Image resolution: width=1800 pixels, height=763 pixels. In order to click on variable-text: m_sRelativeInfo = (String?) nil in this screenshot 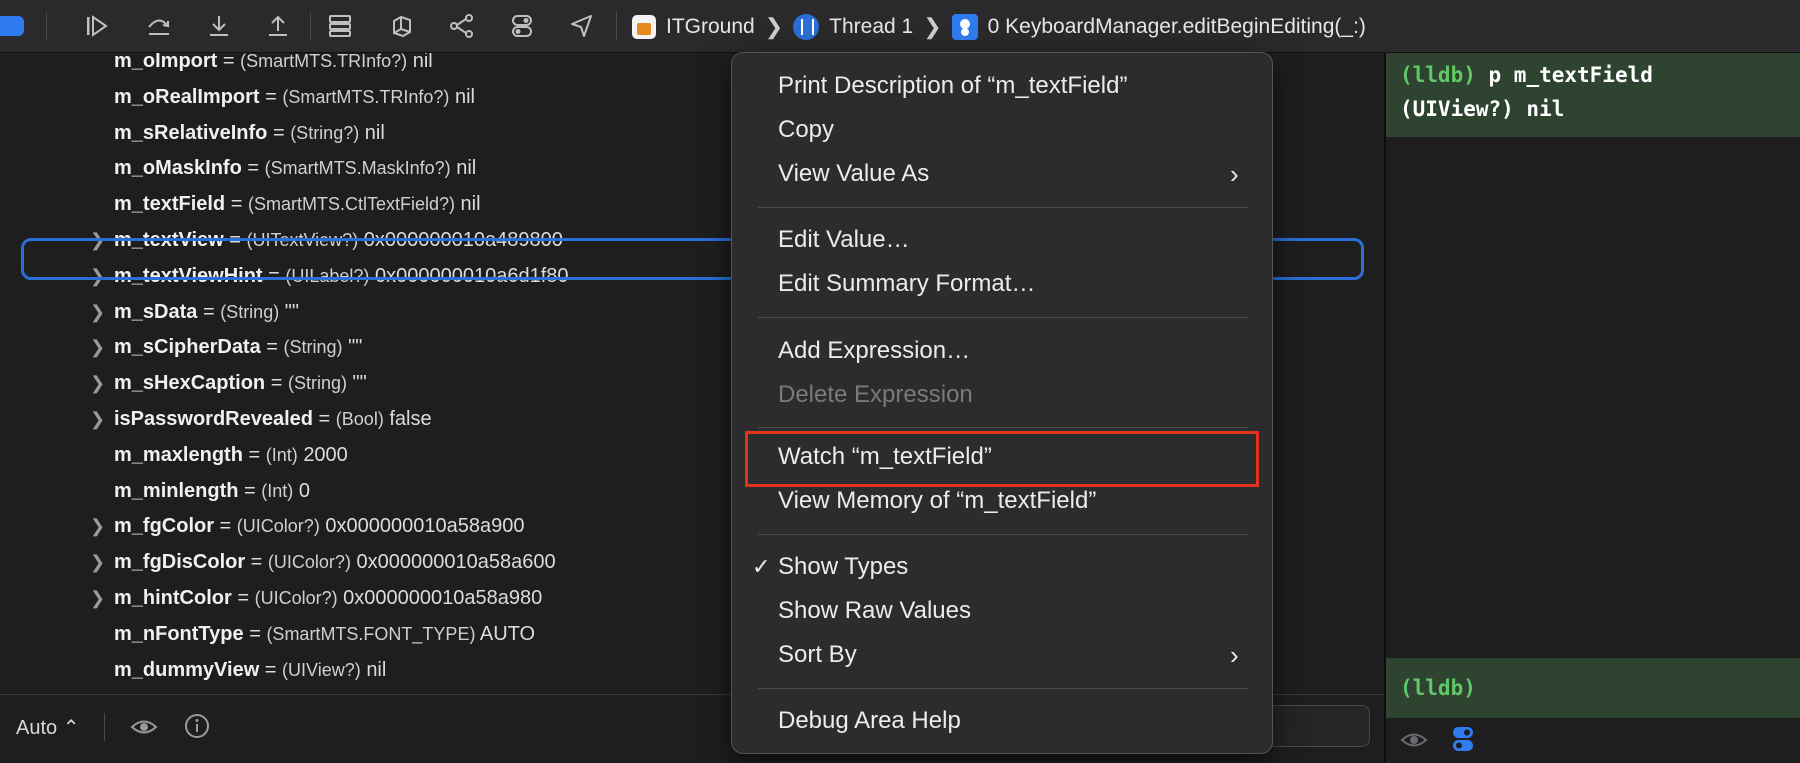, I will do `click(249, 133)`.